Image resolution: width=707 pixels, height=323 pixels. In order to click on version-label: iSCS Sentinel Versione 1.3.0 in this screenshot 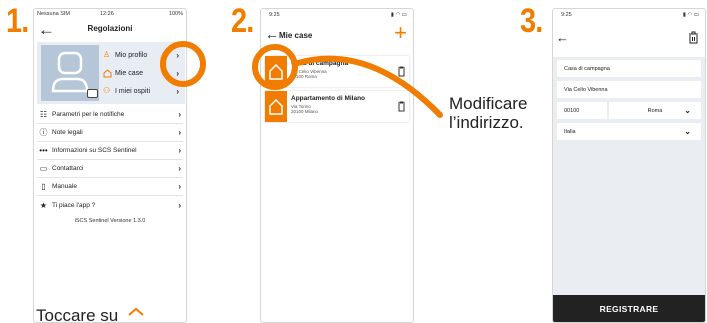, I will do `click(110, 221)`.